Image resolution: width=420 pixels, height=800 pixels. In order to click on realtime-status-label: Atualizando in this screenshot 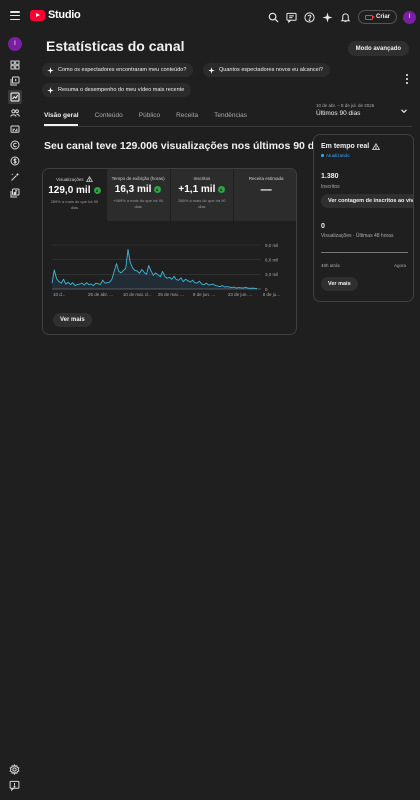, I will do `click(338, 155)`.